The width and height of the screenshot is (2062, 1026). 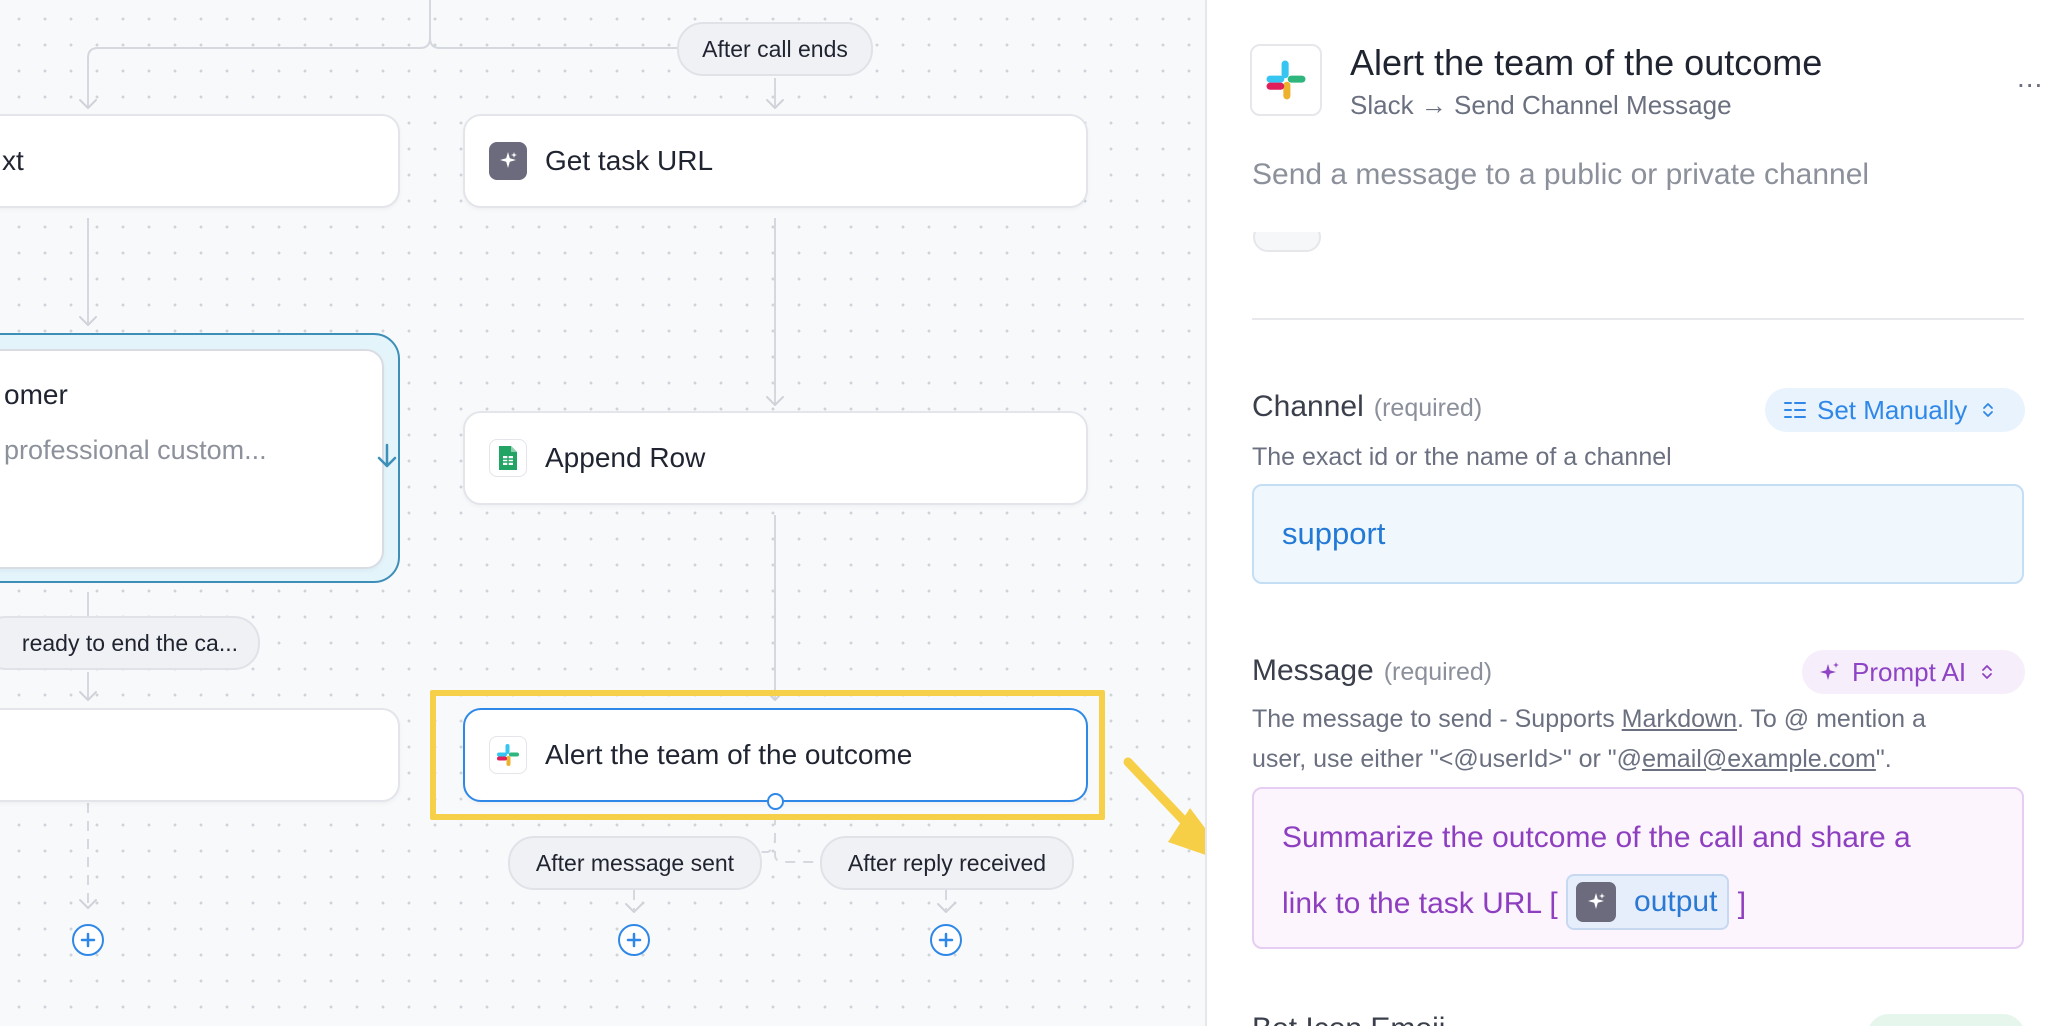 What do you see at coordinates (36, 394) in the screenshot?
I see `node-title: omer` at bounding box center [36, 394].